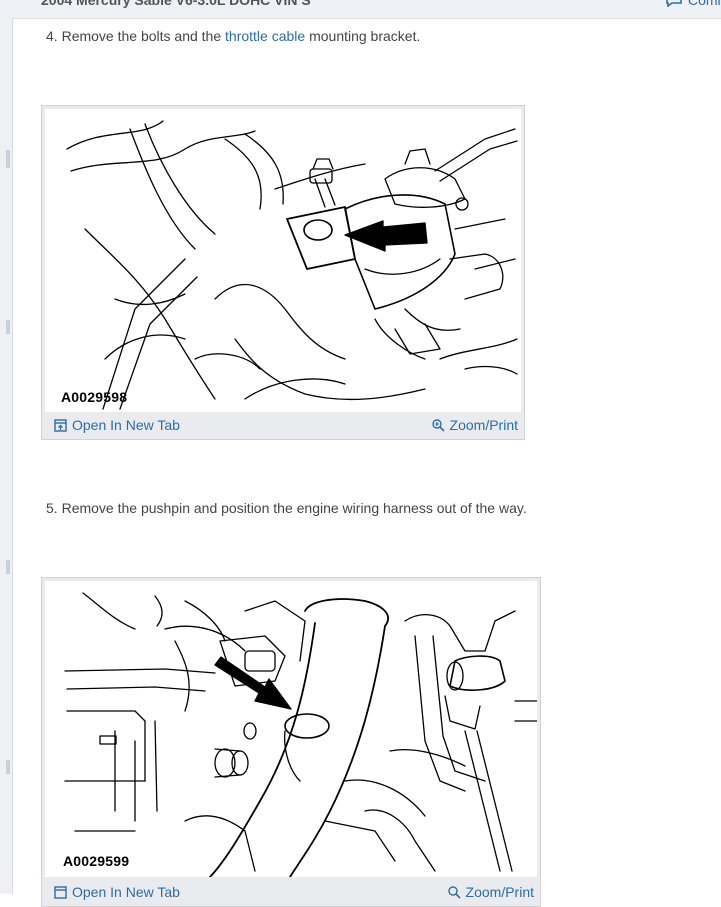 Image resolution: width=721 pixels, height=907 pixels. Describe the element at coordinates (96, 861) in the screenshot. I see `figure-id-label: A0029599` at that location.